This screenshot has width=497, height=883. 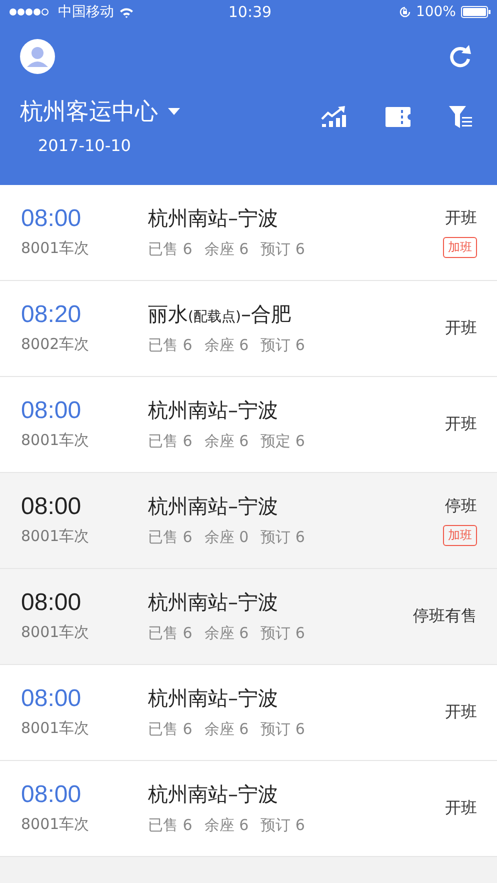 I want to click on trip-status: 停班有售, so click(x=445, y=616).